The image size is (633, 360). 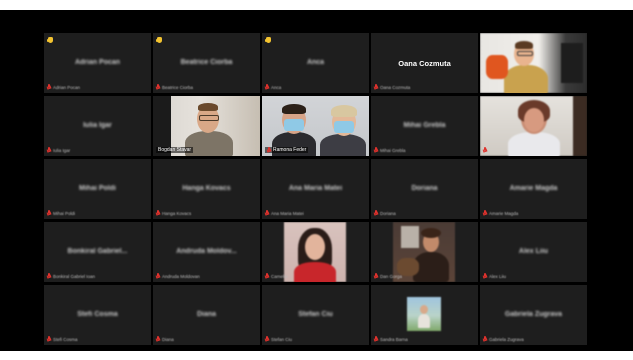 What do you see at coordinates (315, 126) in the screenshot?
I see `participant-video-tile: Ramona Feder` at bounding box center [315, 126].